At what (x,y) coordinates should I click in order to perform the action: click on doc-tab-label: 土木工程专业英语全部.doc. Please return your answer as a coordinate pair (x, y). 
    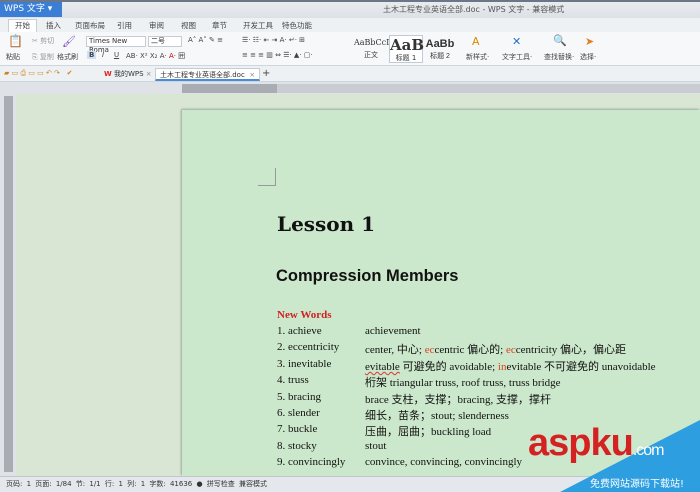
    Looking at the image, I should click on (202, 75).